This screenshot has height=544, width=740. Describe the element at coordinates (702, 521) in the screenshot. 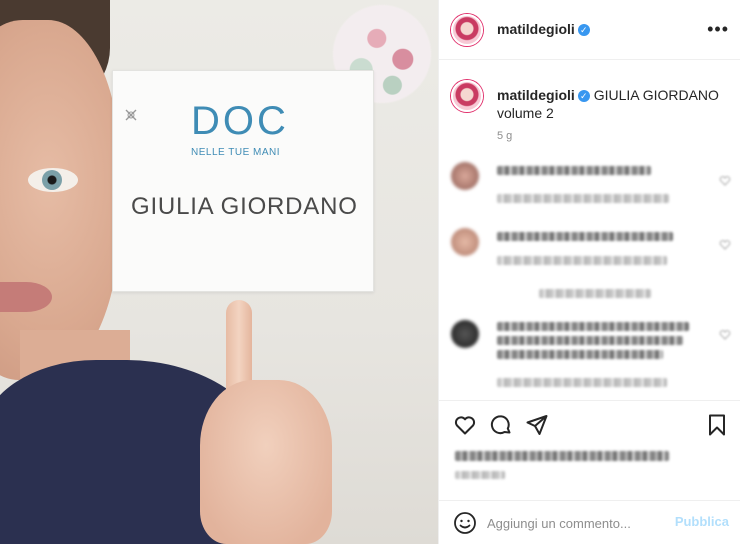

I see `publish-button: Pubblica` at that location.